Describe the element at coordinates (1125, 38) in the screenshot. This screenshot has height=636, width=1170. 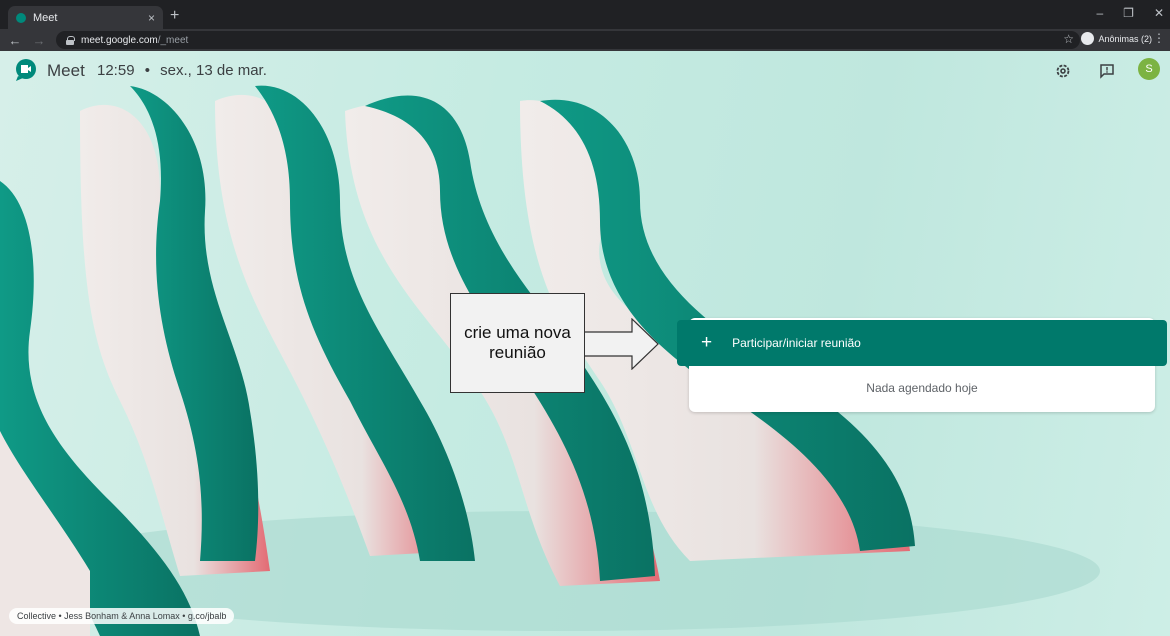
I see `profile-label: Anônimas (2)` at that location.